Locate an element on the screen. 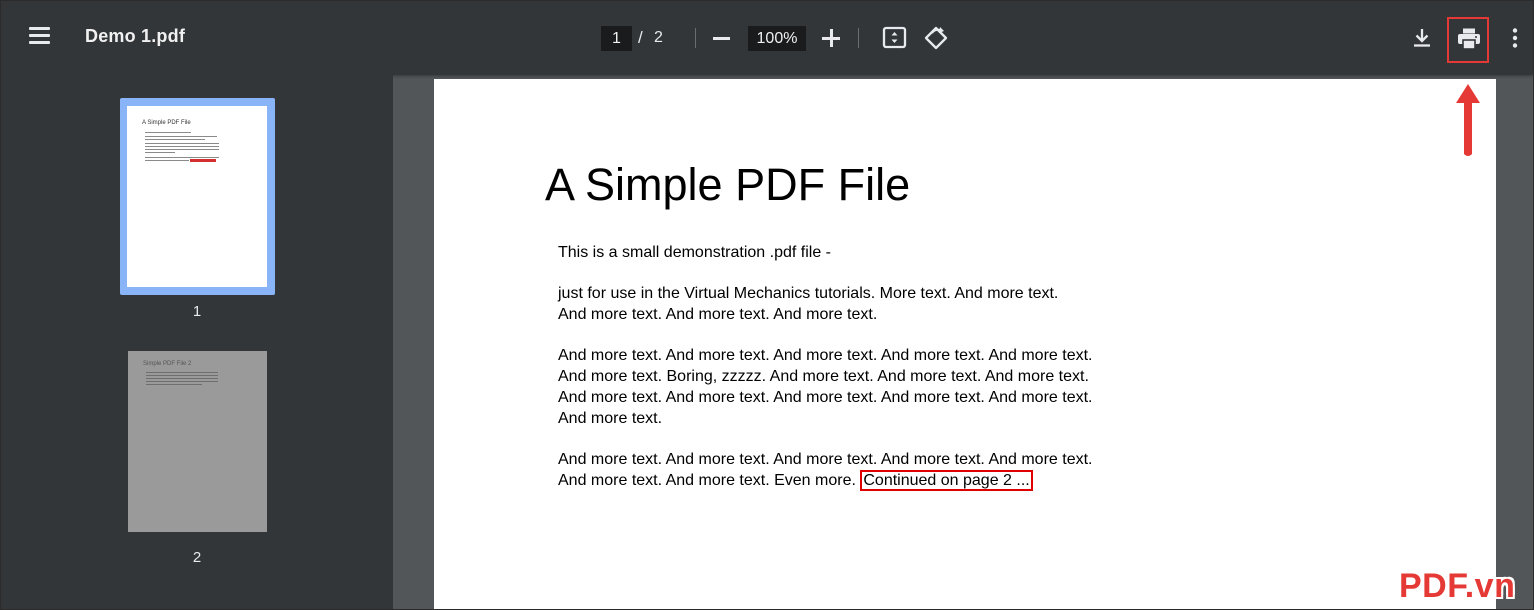 Image resolution: width=1534 pixels, height=610 pixels. current-page-input: 1 is located at coordinates (616, 38).